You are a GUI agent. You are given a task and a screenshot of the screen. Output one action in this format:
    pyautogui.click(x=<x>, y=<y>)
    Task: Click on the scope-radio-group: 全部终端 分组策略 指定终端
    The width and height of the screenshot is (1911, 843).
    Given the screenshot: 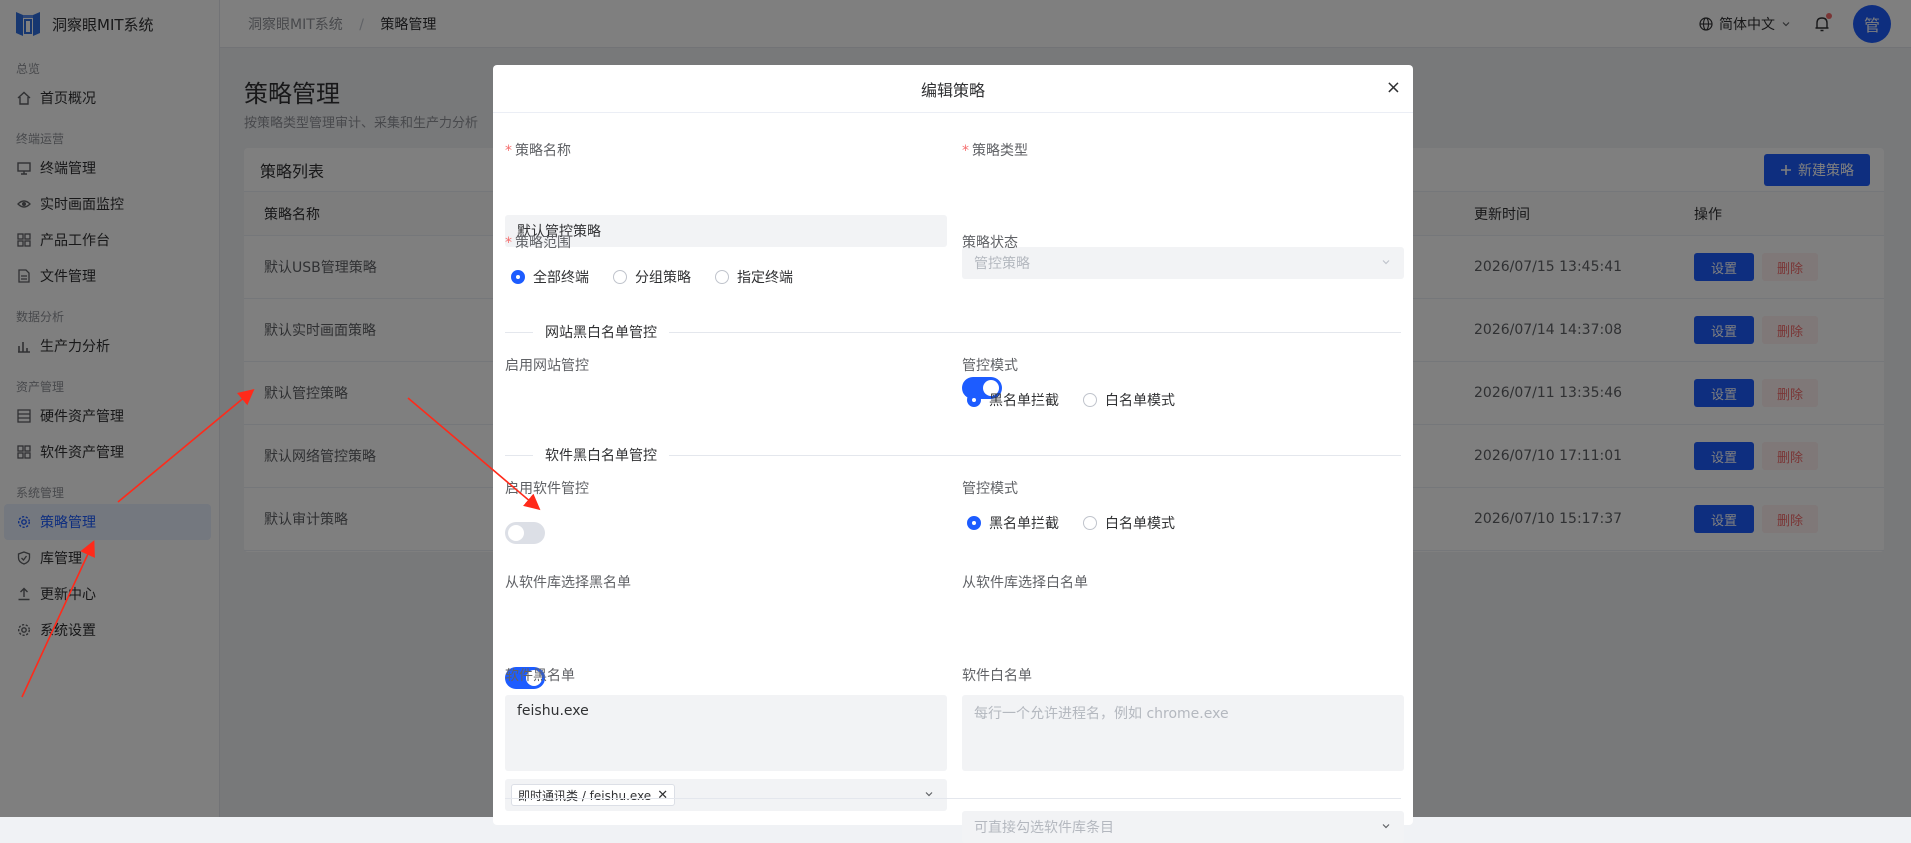 What is the action you would take?
    pyautogui.click(x=652, y=277)
    